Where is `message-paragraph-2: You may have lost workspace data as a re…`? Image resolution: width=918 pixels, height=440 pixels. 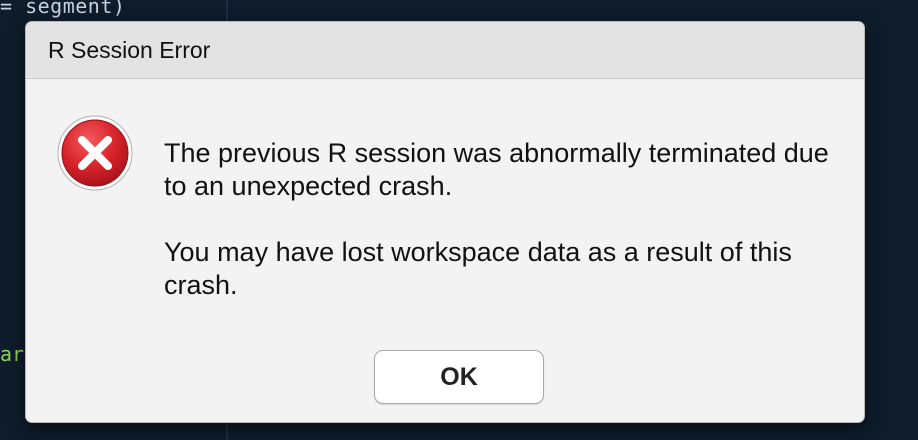
message-paragraph-2: You may have lost workspace data as a re… is located at coordinates (478, 268).